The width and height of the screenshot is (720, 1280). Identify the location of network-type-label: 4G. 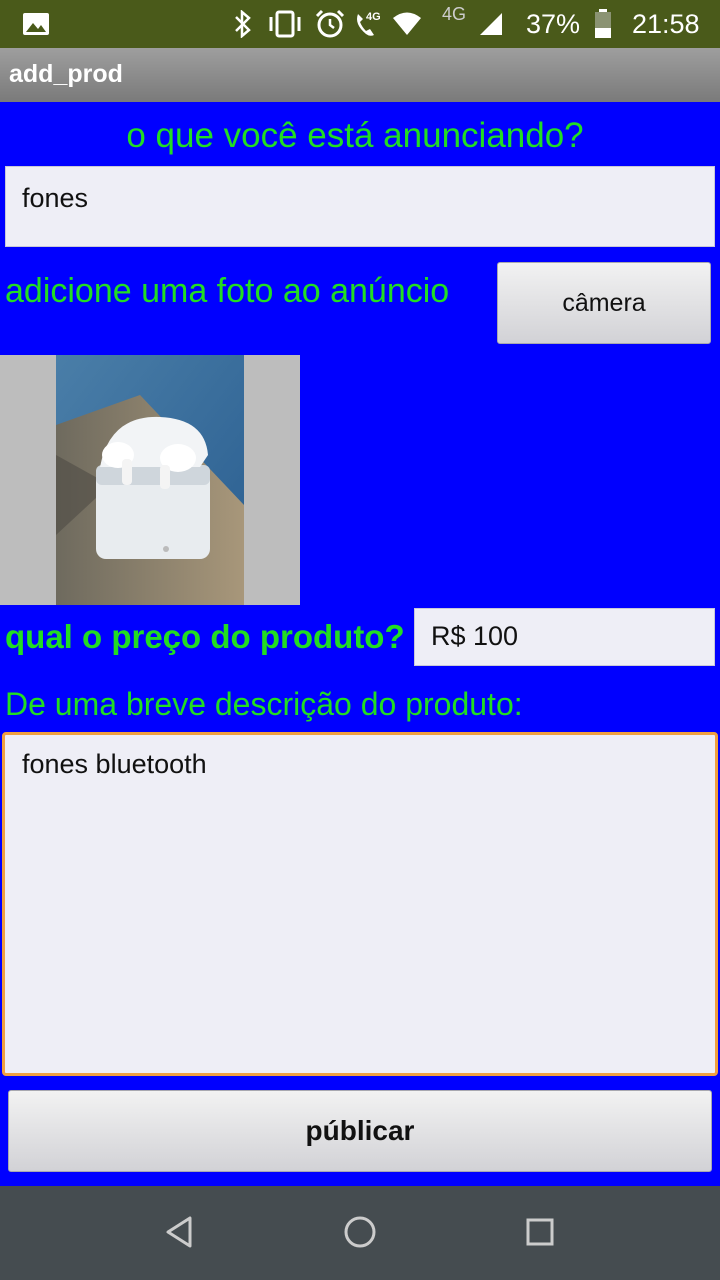
(454, 13).